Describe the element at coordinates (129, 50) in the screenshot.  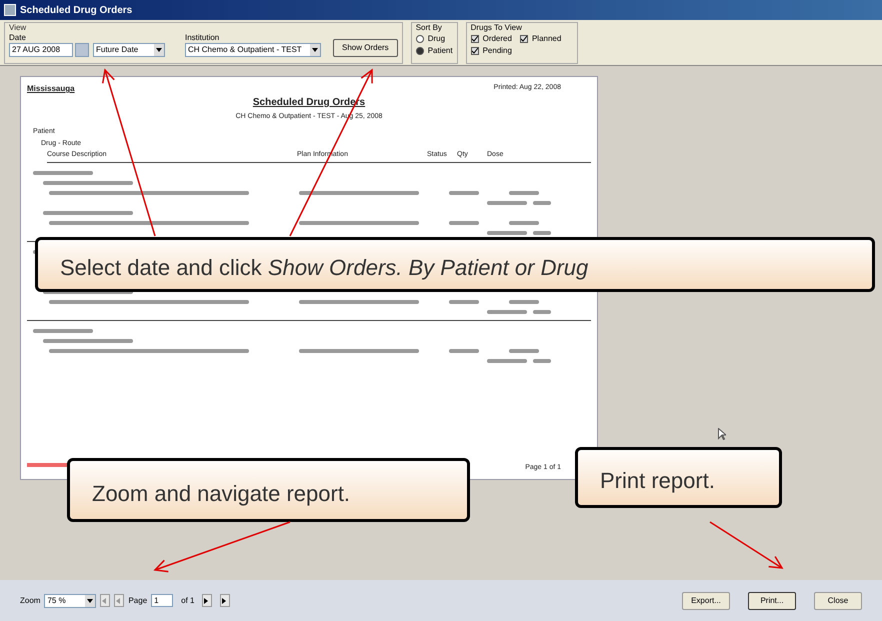
I see `date-range-dropdown: Future Date` at that location.